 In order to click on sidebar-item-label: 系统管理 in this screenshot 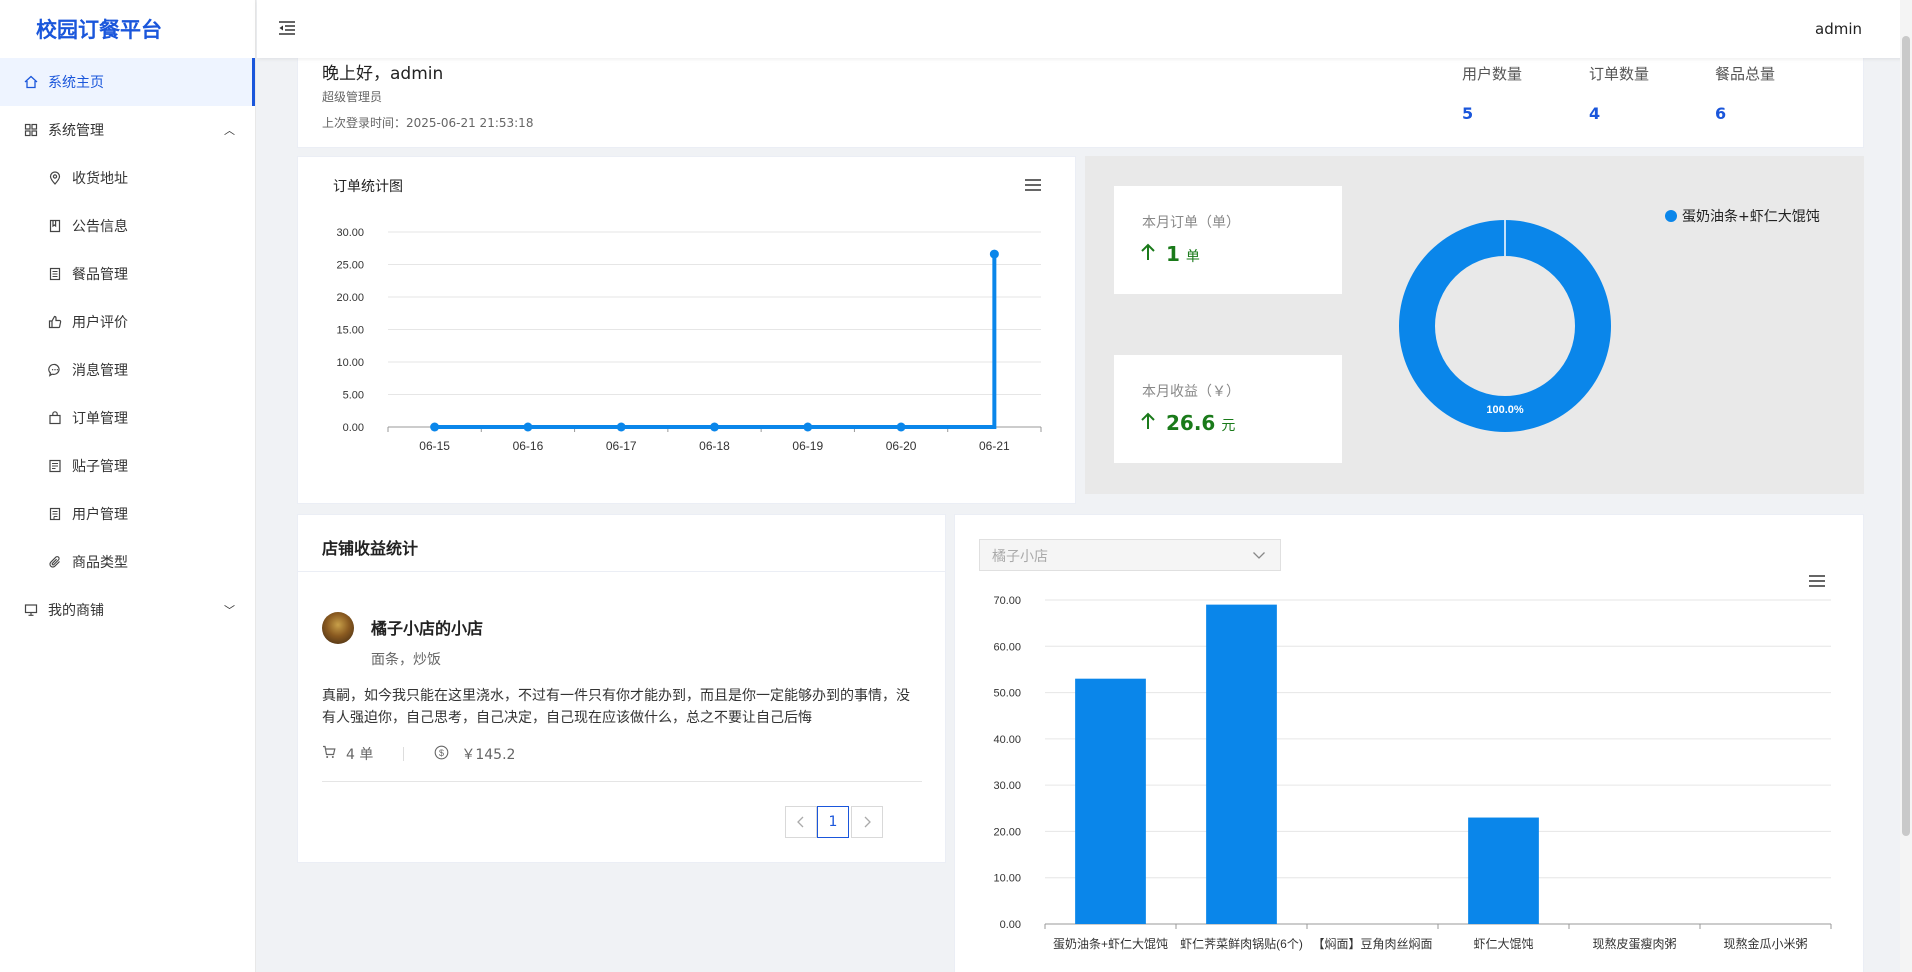, I will do `click(76, 131)`.